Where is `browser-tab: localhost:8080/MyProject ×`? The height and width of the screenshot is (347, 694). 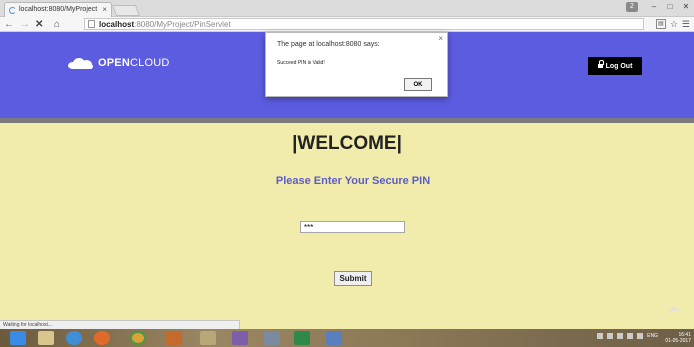
browser-tab: localhost:8080/MyProject × is located at coordinates (58, 9).